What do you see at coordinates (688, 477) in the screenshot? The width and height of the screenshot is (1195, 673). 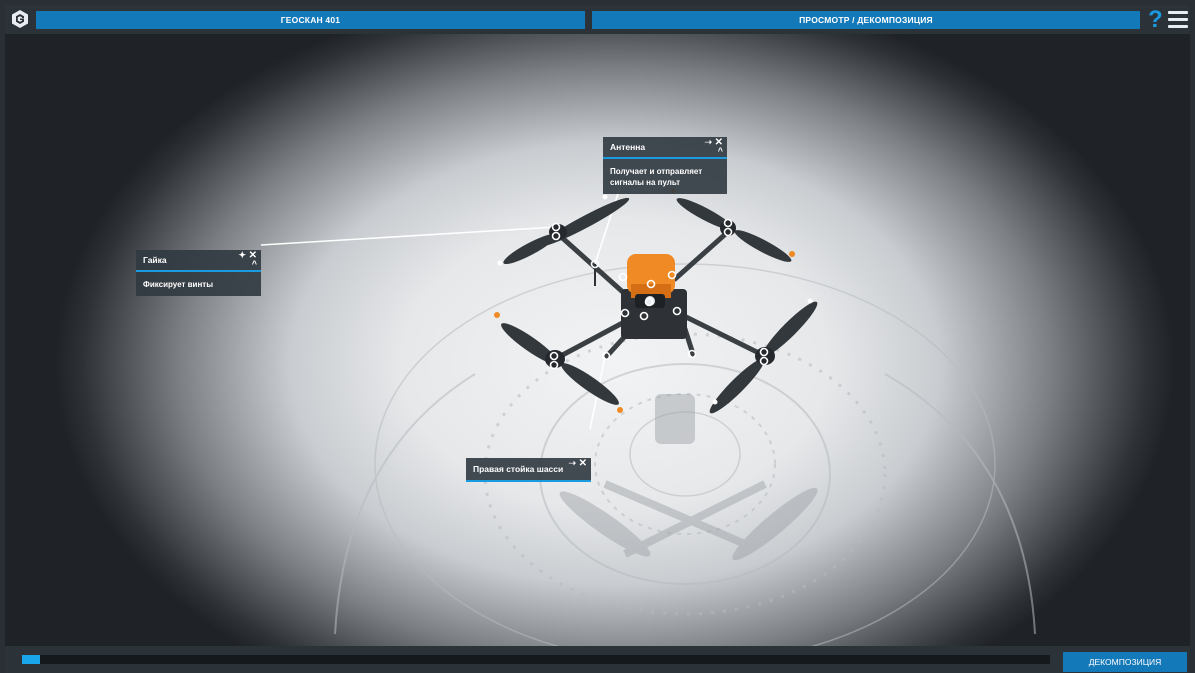 I see `drone-shadow` at bounding box center [688, 477].